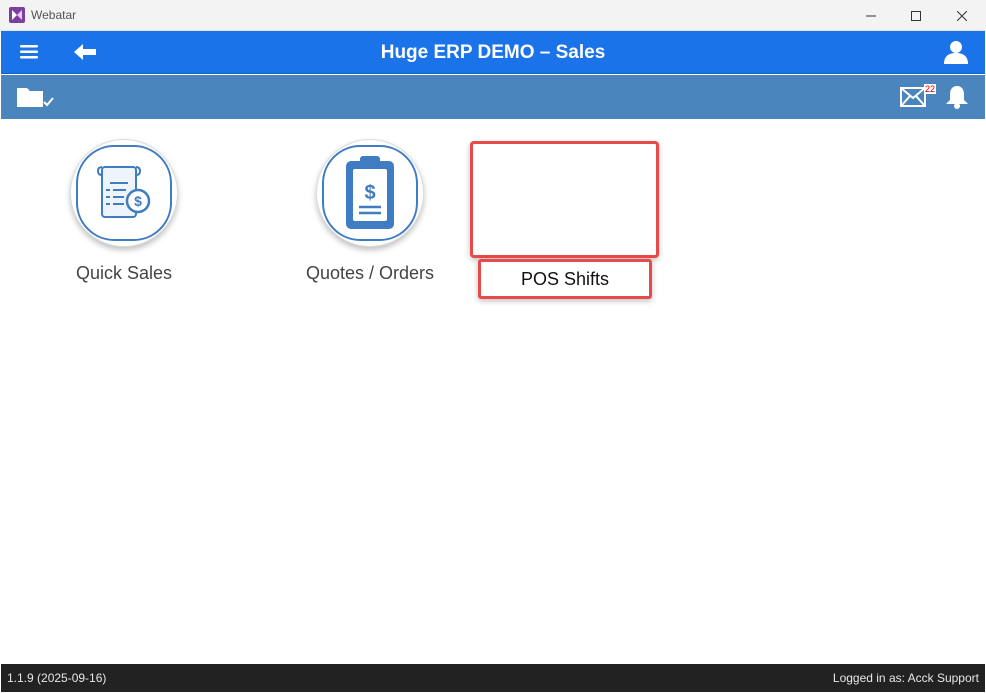 The width and height of the screenshot is (986, 693). What do you see at coordinates (565, 279) in the screenshot?
I see `tile-label-pos-shifts: POS Shifts` at bounding box center [565, 279].